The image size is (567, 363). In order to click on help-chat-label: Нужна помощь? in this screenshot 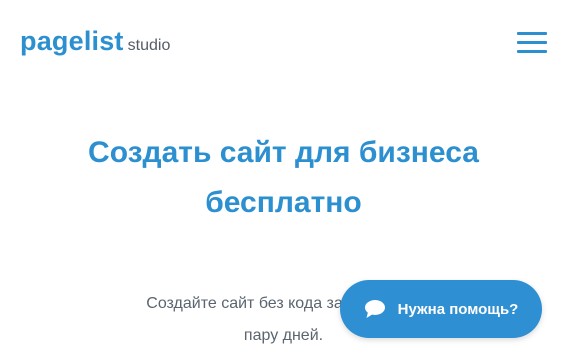, I will do `click(458, 309)`.